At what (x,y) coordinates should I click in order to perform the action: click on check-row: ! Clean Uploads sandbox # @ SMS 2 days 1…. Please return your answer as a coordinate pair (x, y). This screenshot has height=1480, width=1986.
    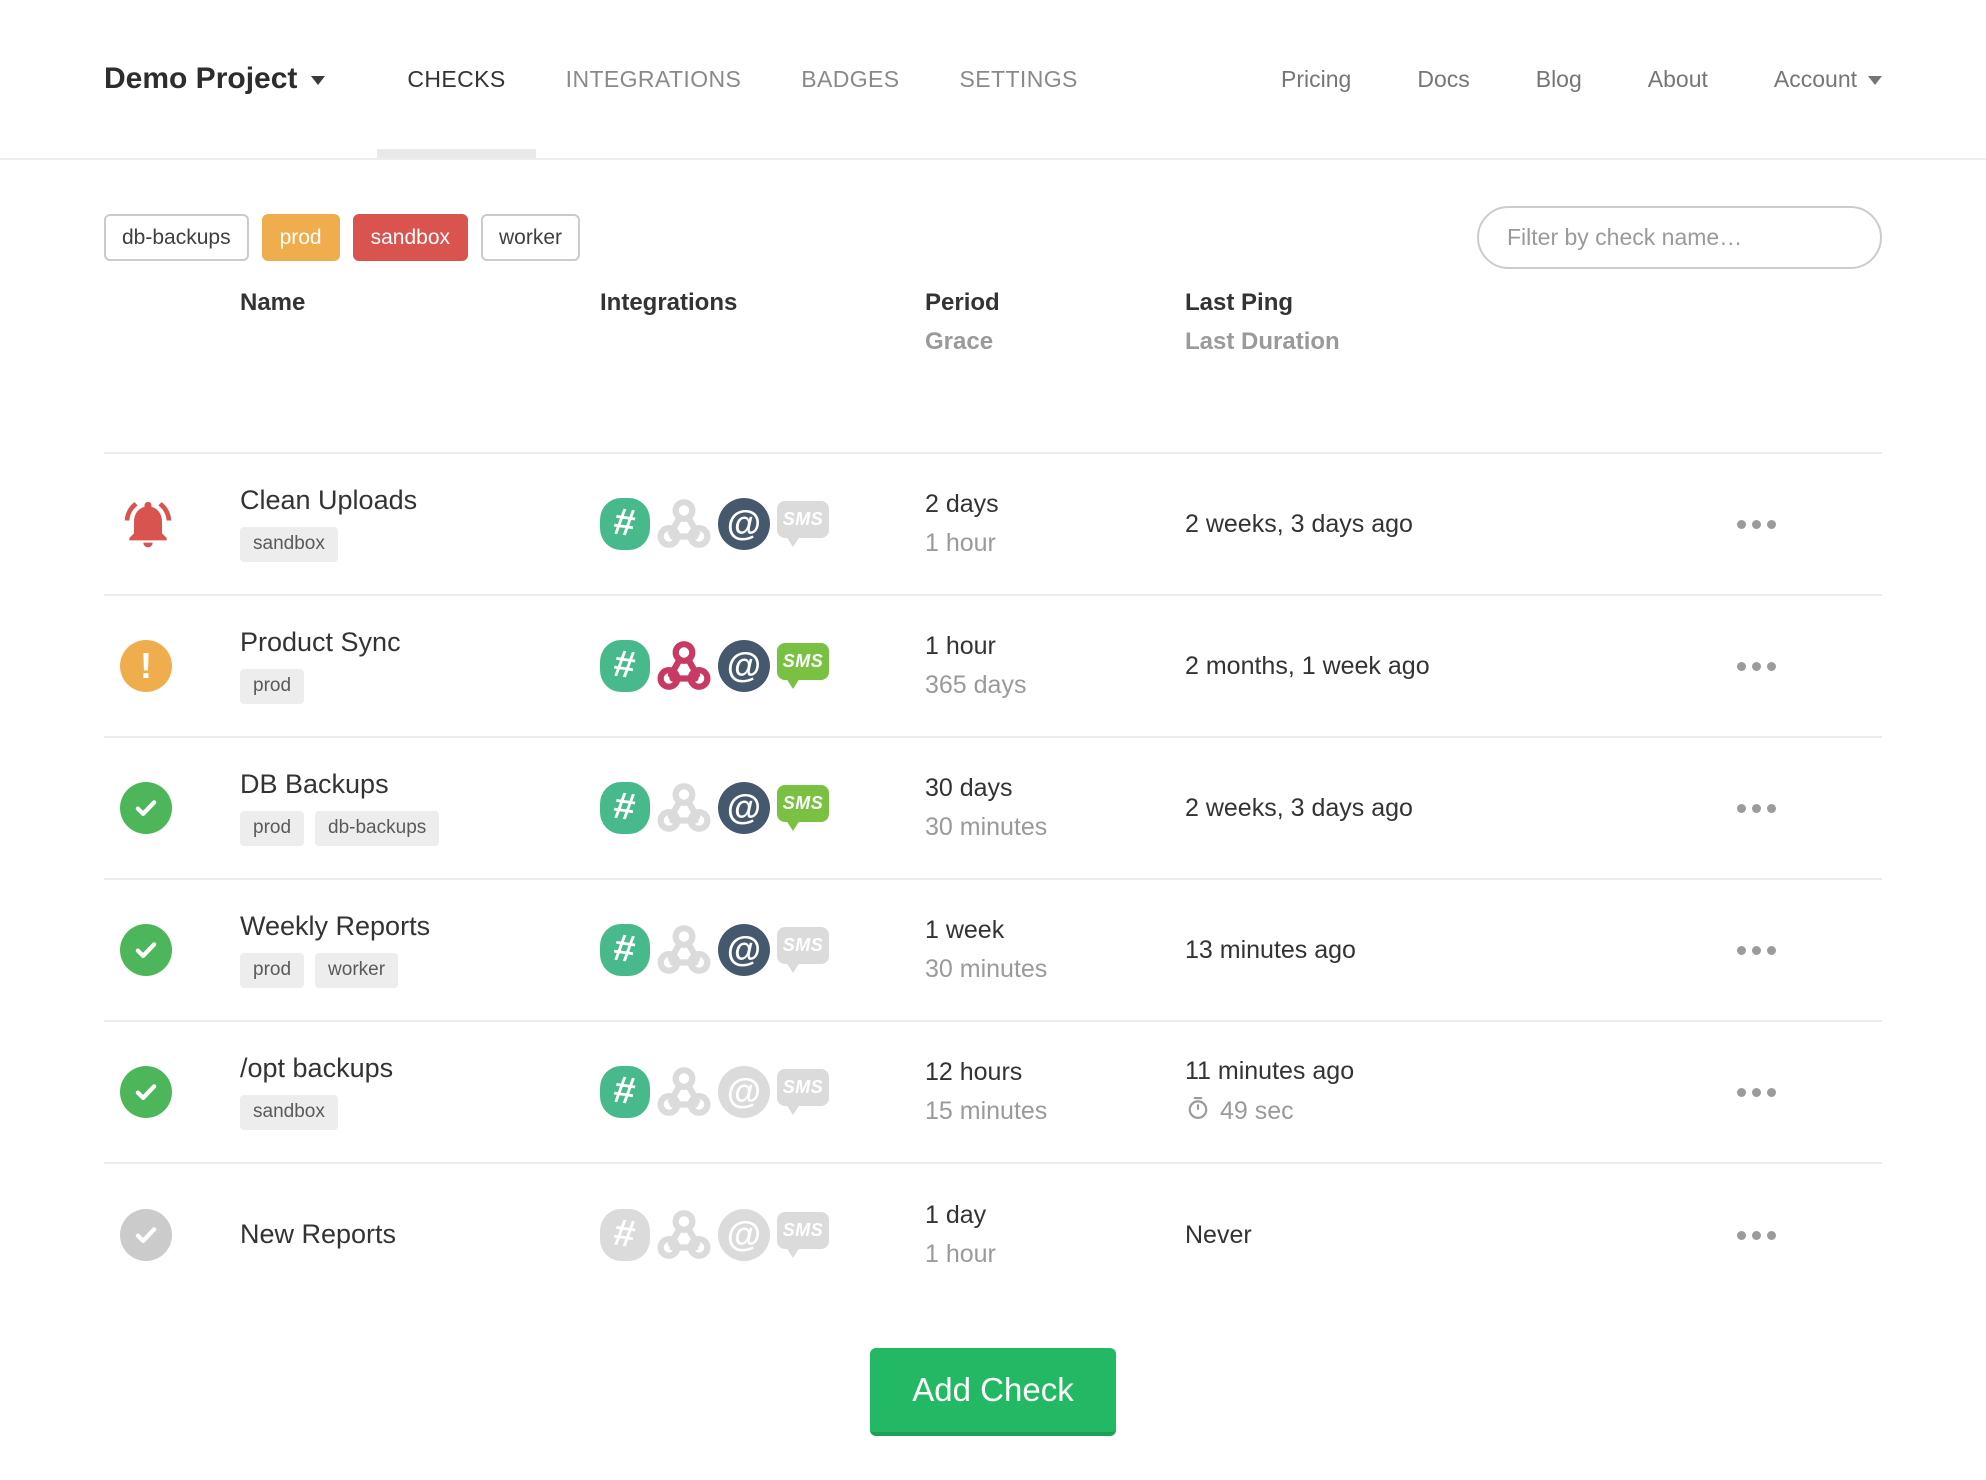
    Looking at the image, I should click on (993, 525).